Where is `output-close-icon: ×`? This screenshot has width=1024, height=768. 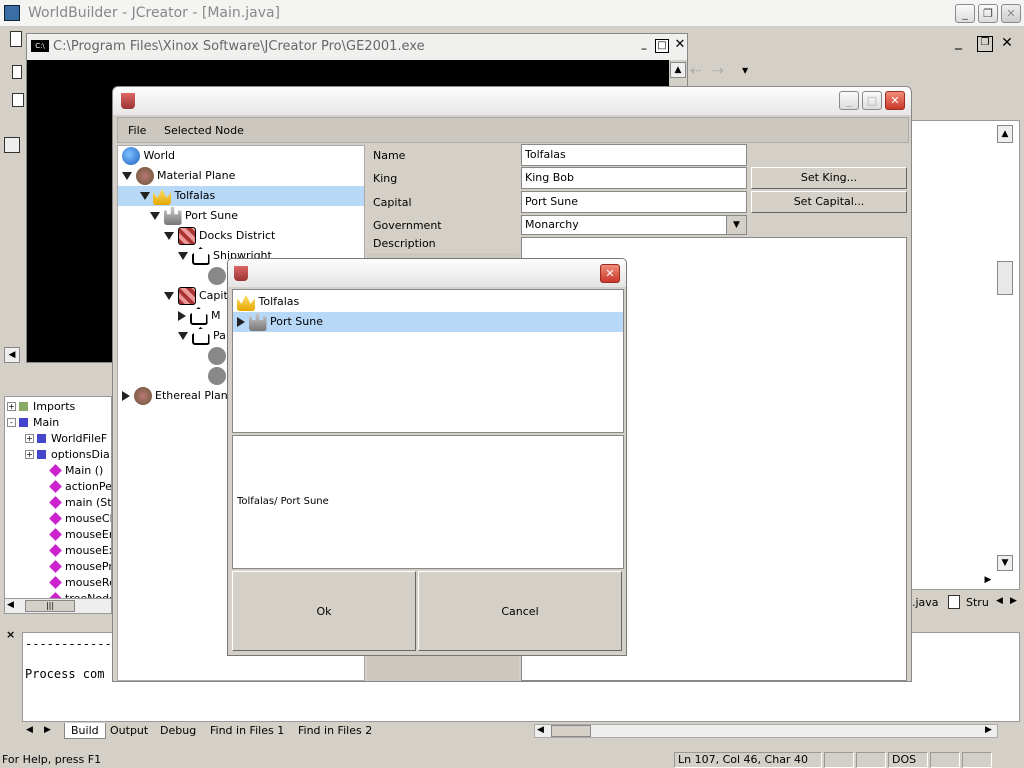
output-close-icon: × is located at coordinates (10, 634).